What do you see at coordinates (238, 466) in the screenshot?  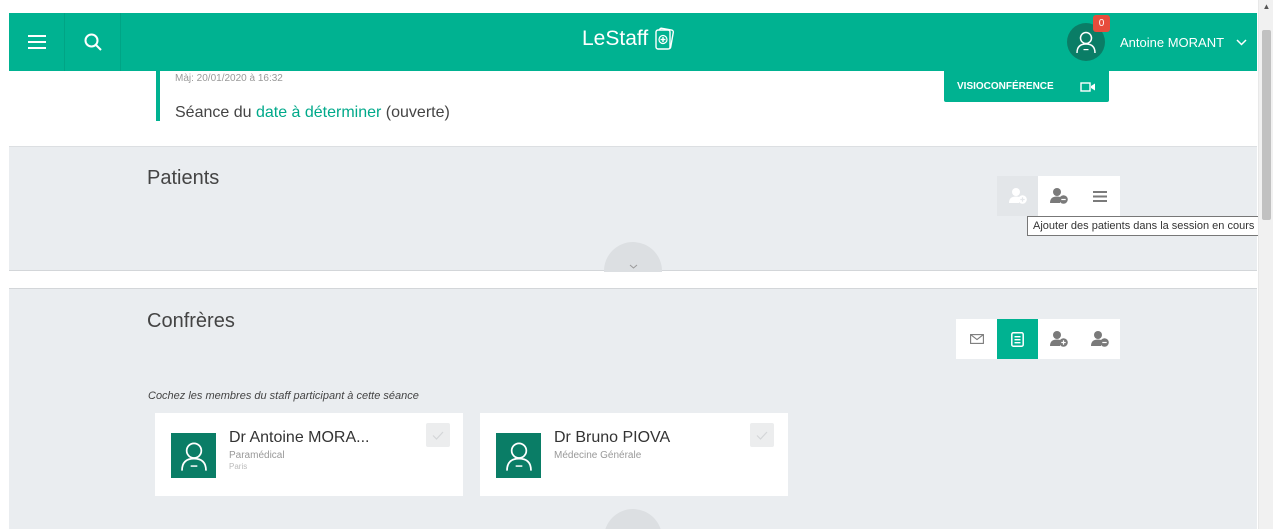 I see `member-city: Paris` at bounding box center [238, 466].